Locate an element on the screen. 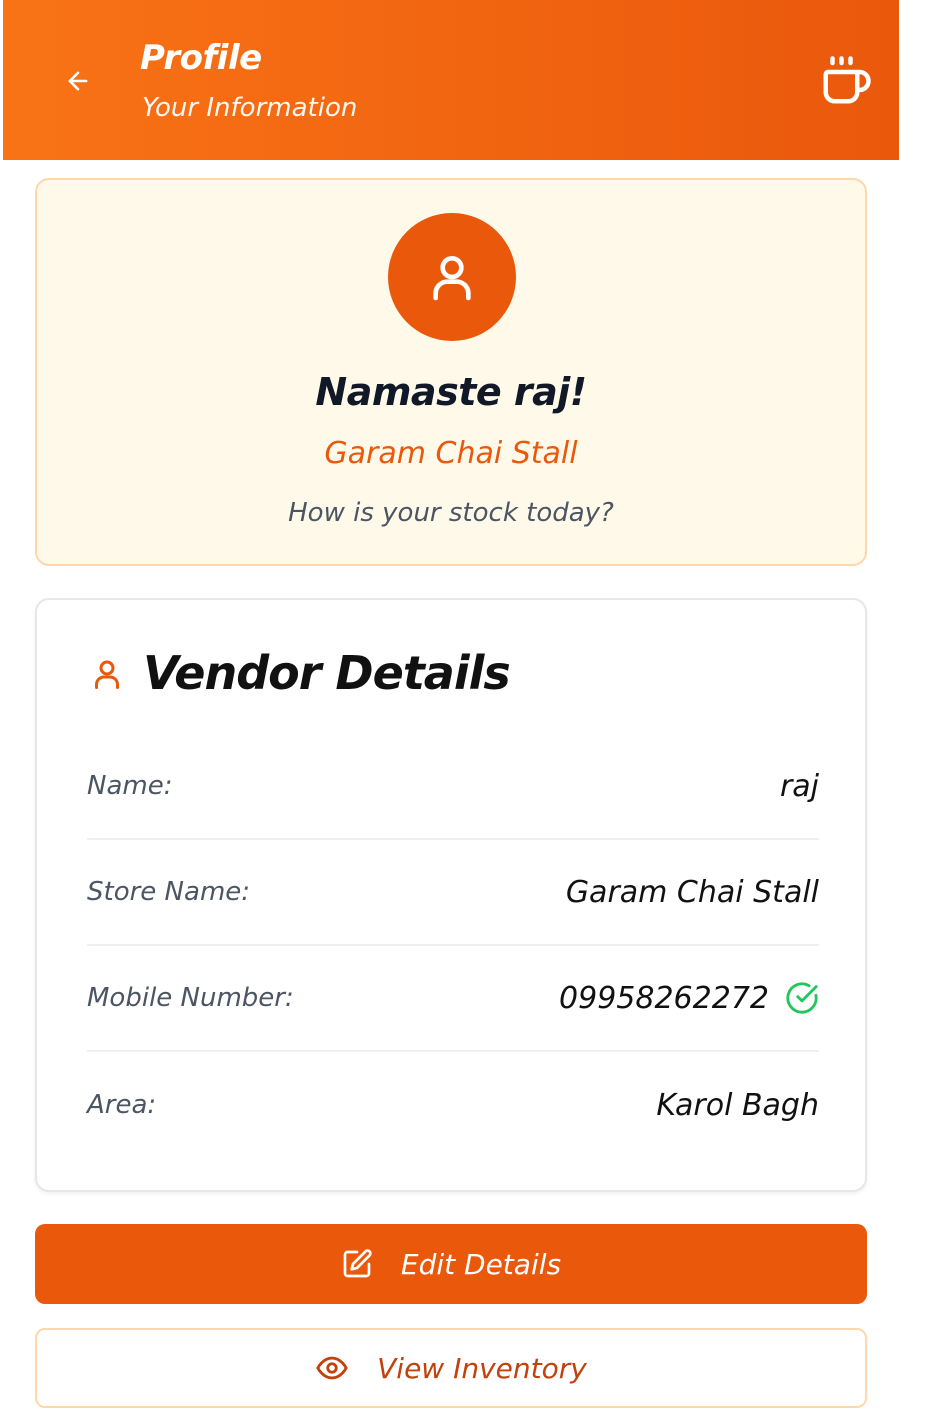  edit-details-label: Edit Details is located at coordinates (481, 1264).